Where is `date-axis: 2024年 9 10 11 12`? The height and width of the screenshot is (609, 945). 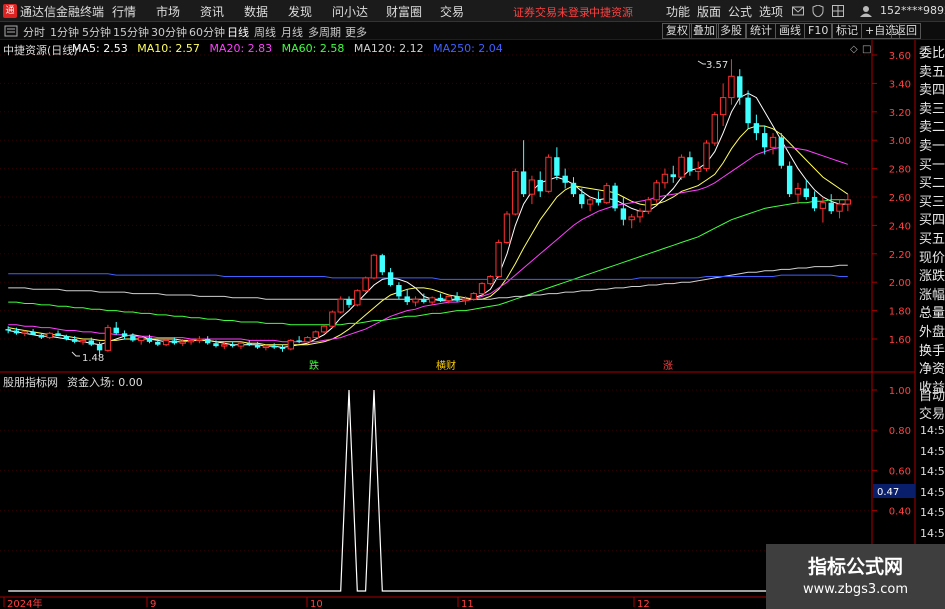 date-axis: 2024年 9 10 11 12 is located at coordinates (326, 603).